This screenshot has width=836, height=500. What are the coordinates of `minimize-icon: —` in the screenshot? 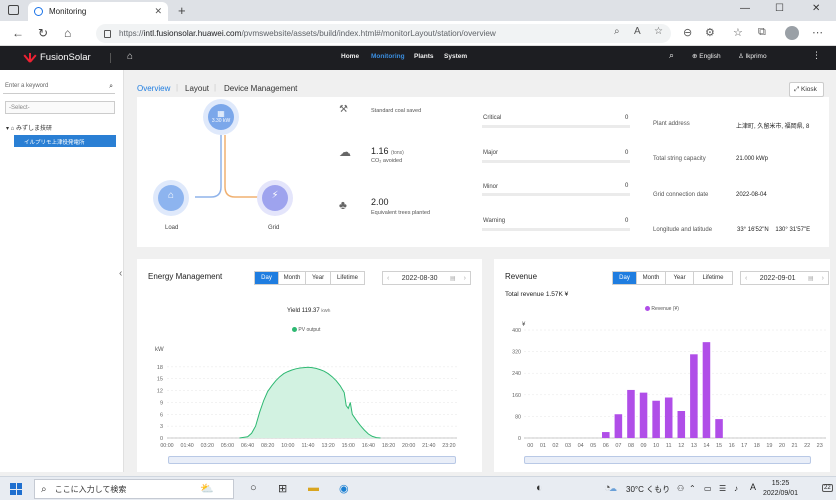 It's located at (745, 8).